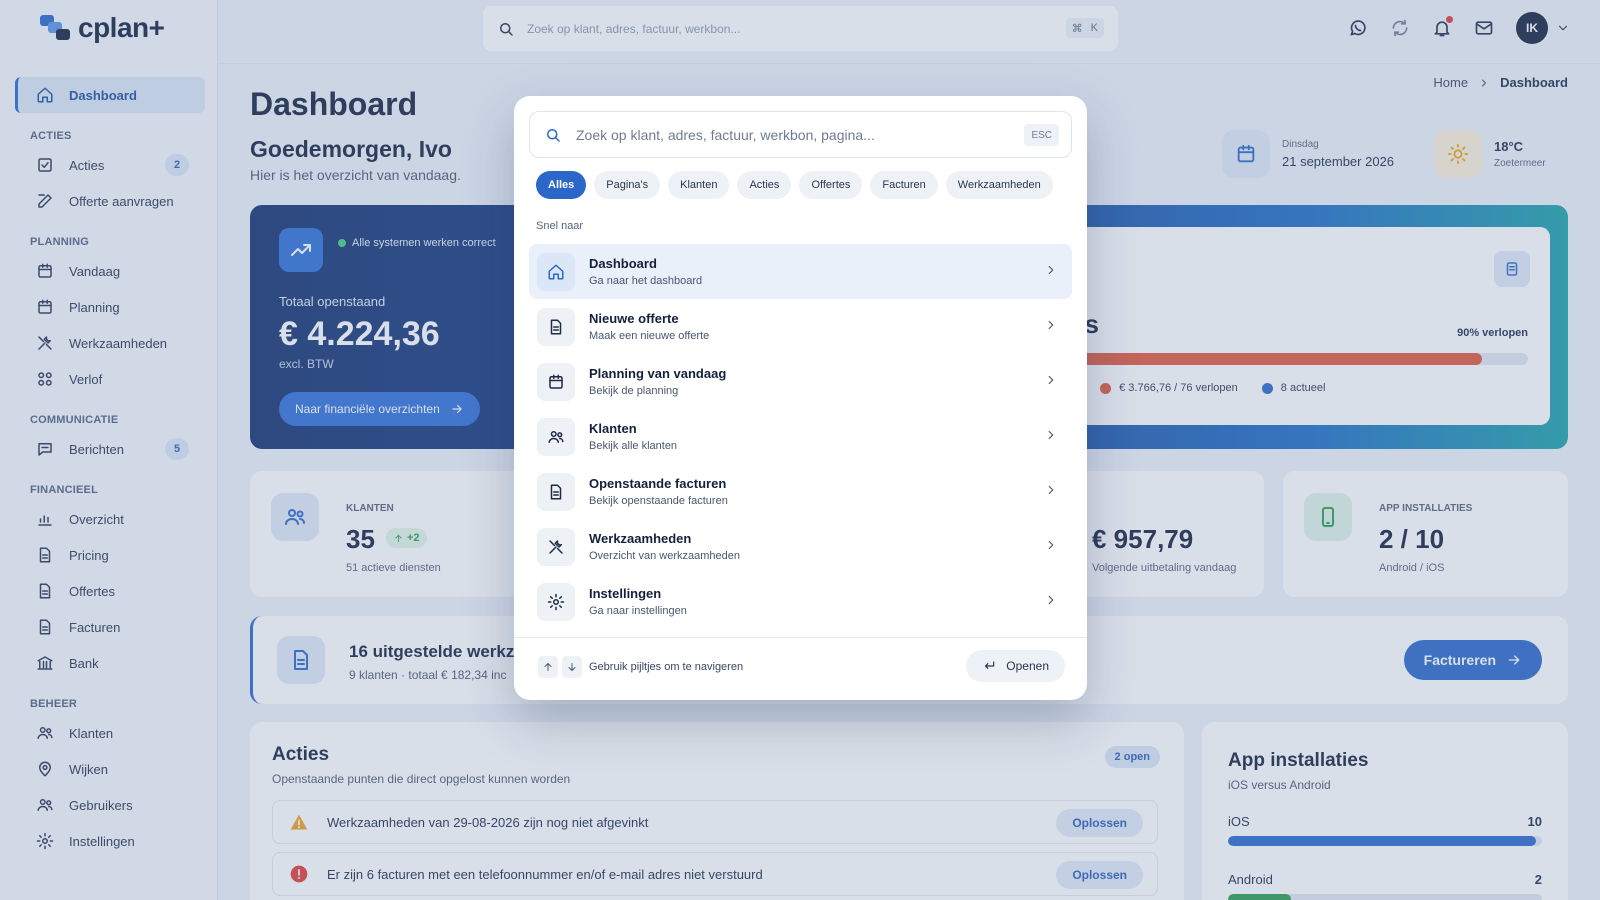  I want to click on palette-item-text: Dashboard Ga naar het dashboard, so click(645, 271).